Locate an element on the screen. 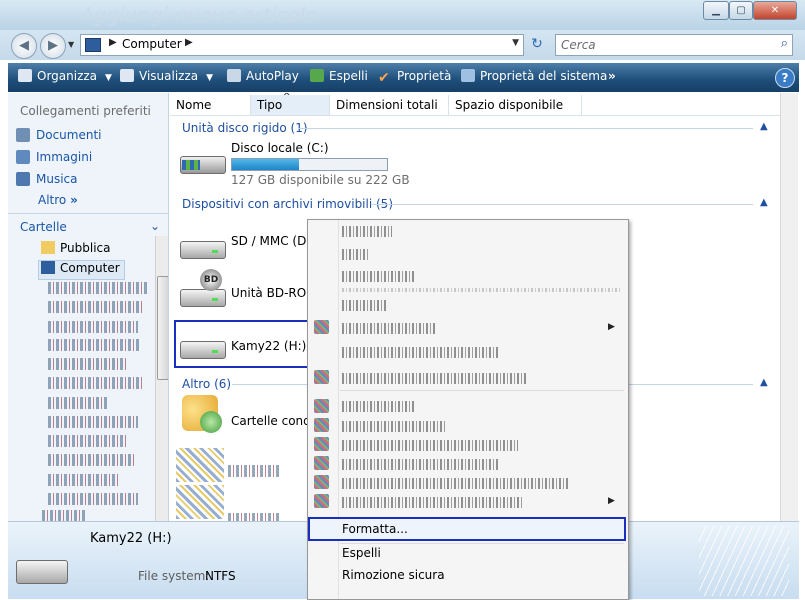 The image size is (805, 600). details-name: Kamy22 (H:) is located at coordinates (131, 538).